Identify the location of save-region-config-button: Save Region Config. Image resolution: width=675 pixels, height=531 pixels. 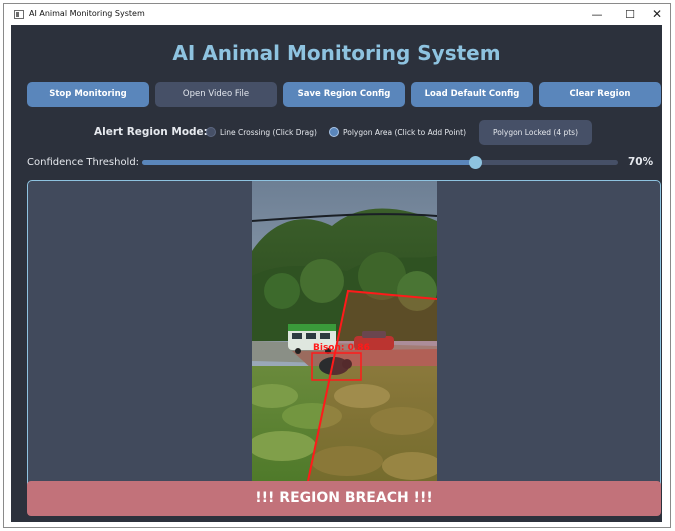
(344, 94).